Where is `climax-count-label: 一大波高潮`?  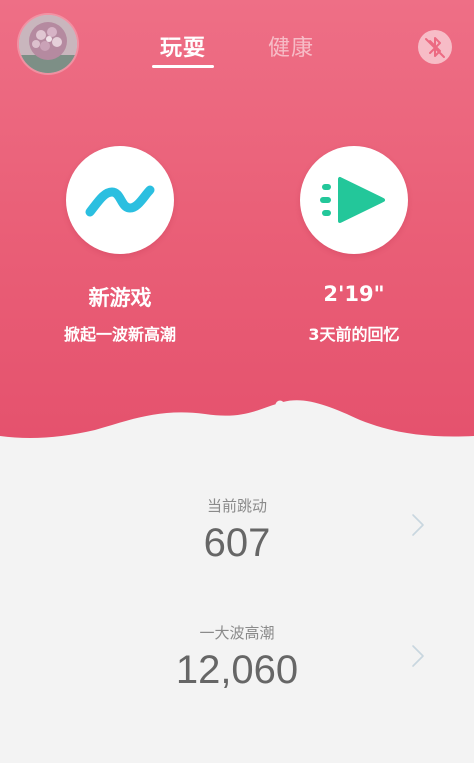
climax-count-label: 一大波高潮 is located at coordinates (237, 633).